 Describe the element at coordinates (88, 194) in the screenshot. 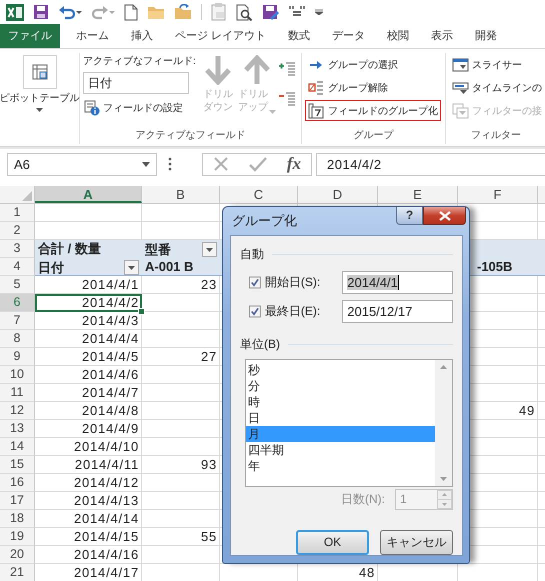

I see `column-header: A` at that location.